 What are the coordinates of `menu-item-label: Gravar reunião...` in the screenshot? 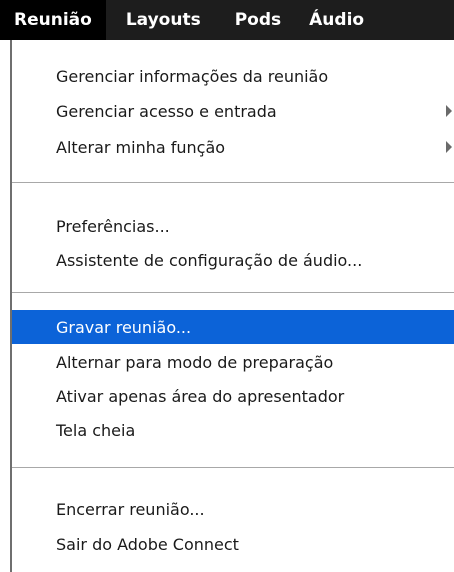 It's located at (124, 327).